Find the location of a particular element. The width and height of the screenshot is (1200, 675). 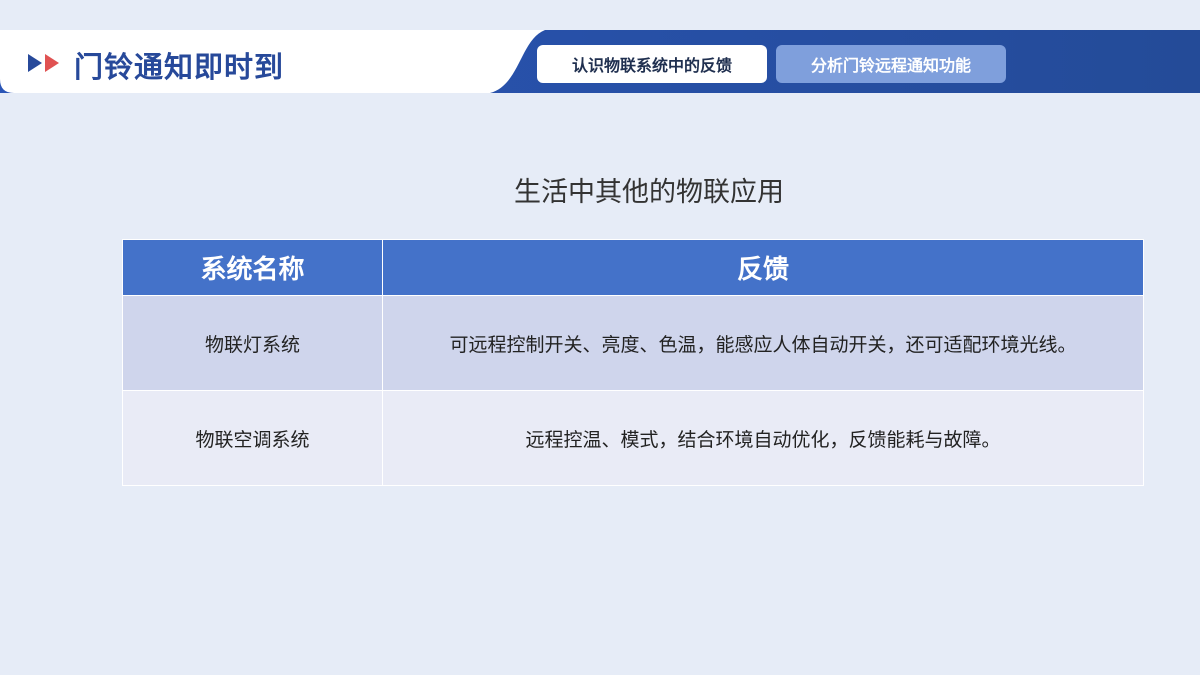

feedback-cell: 远程控温、模式，结合环境自动优化，反馈能耗与故障。 is located at coordinates (763, 438).